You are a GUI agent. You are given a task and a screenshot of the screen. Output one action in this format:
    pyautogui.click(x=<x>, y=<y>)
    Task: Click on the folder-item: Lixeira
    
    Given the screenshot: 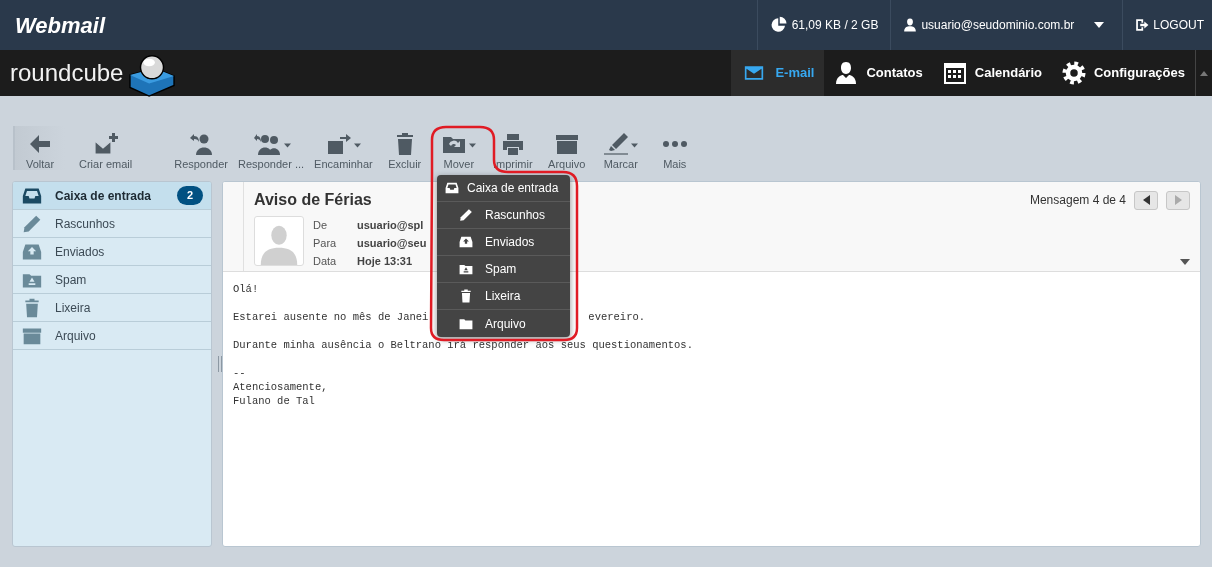 What is the action you would take?
    pyautogui.click(x=112, y=308)
    